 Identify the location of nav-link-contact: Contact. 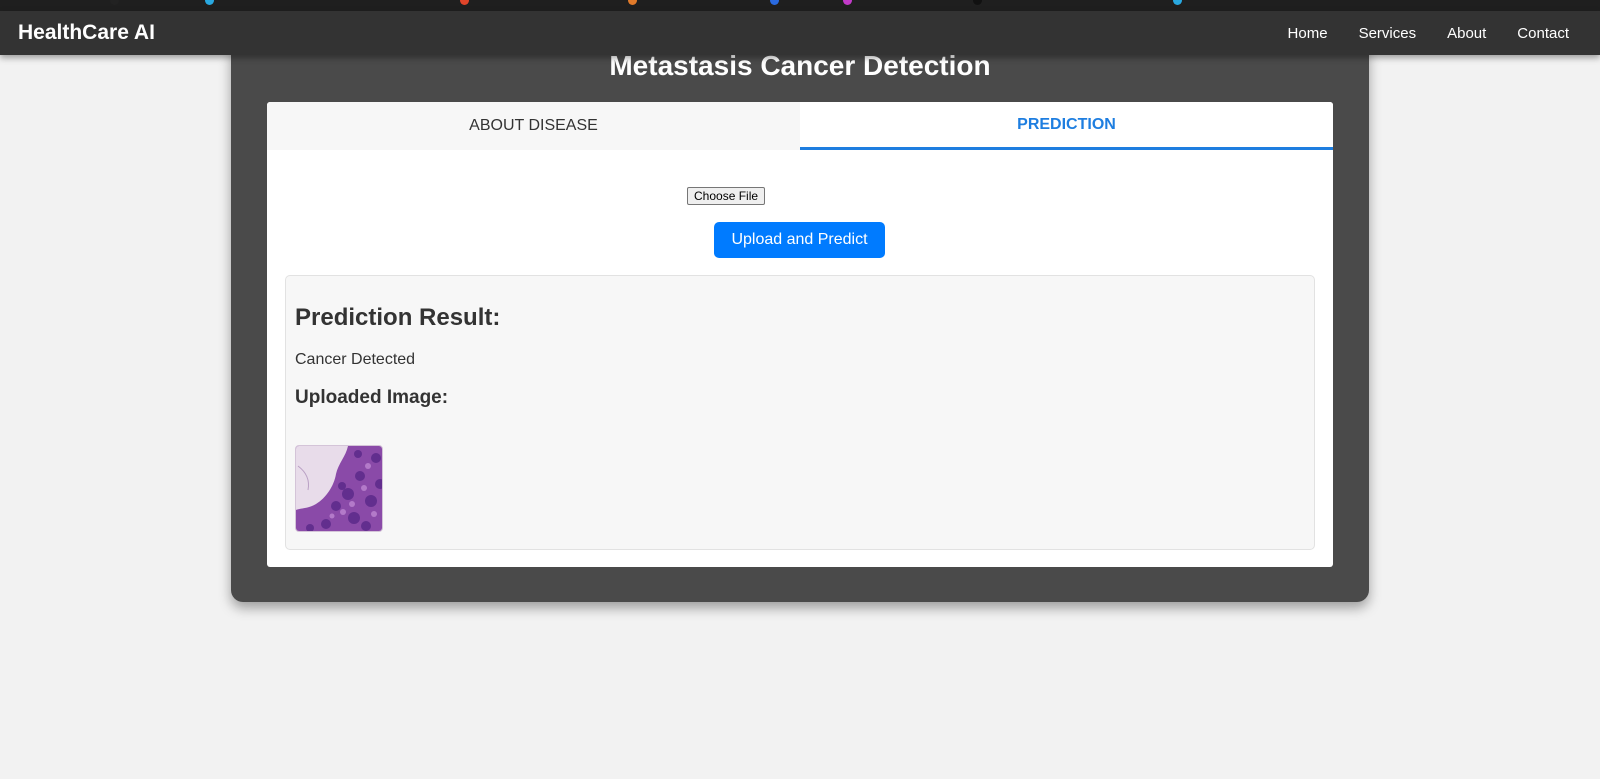
(1543, 33).